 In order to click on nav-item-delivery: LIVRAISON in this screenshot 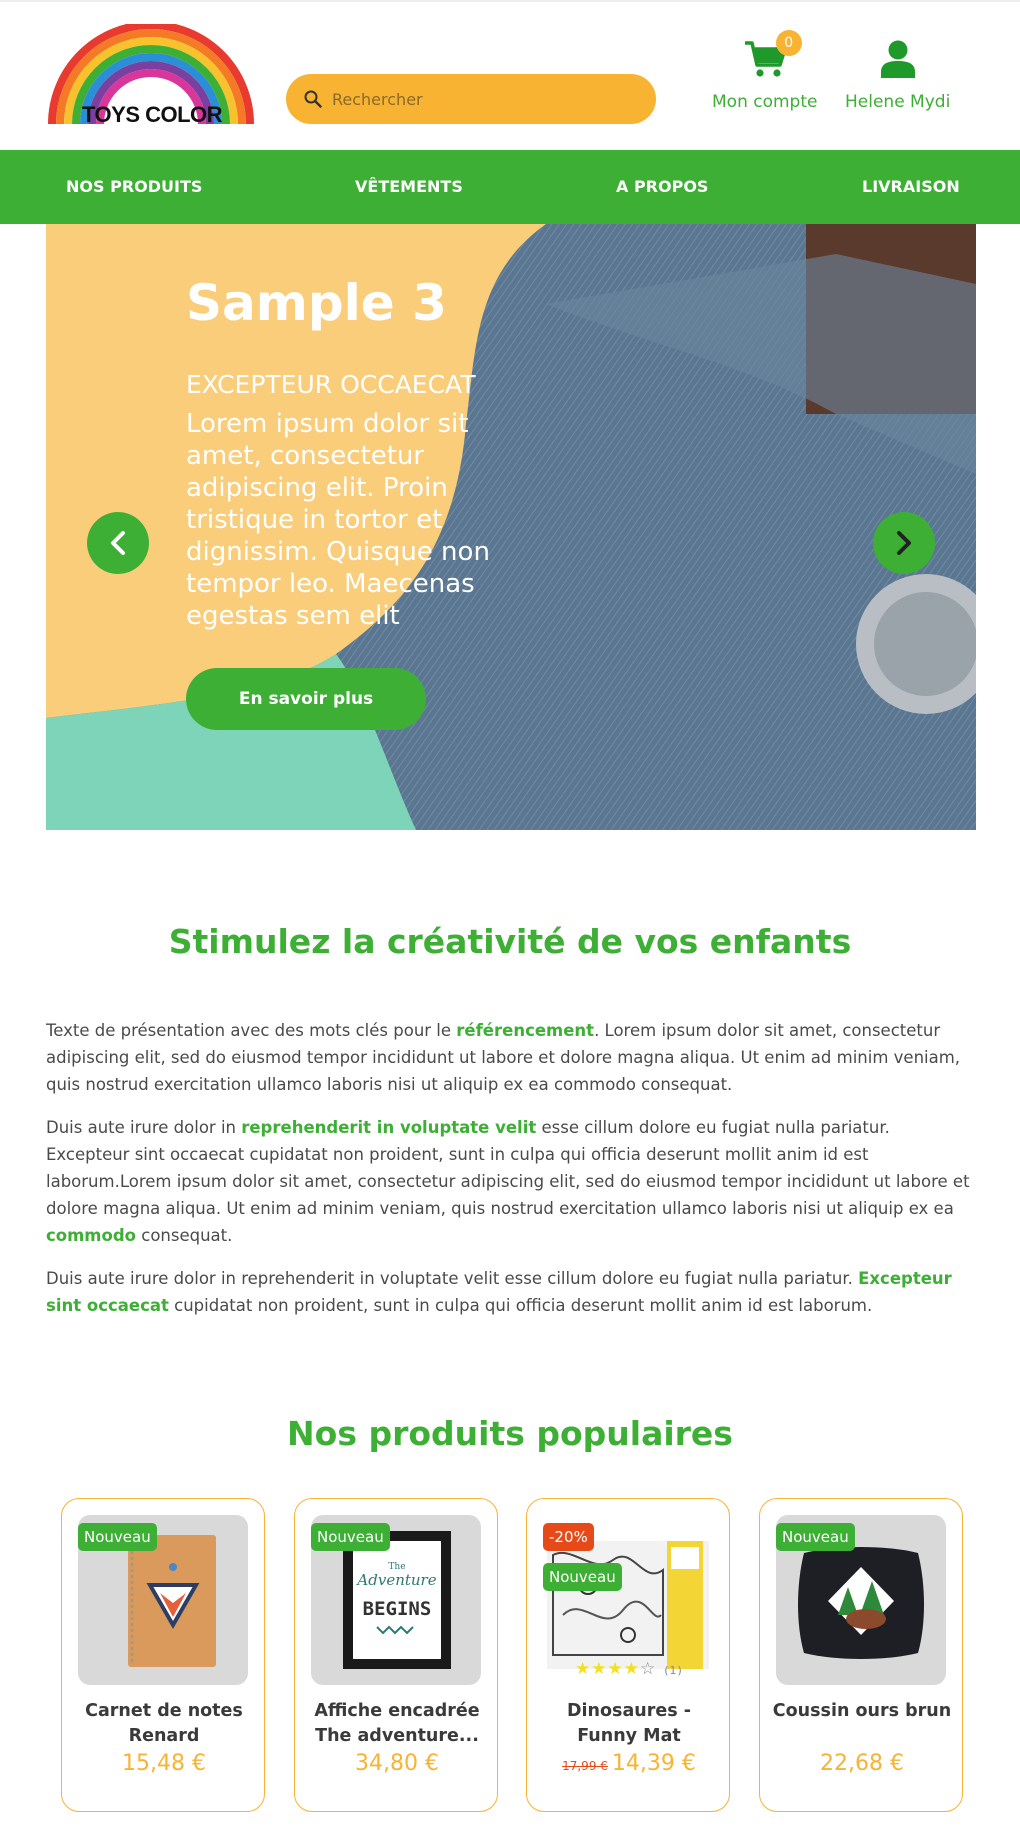, I will do `click(911, 187)`.